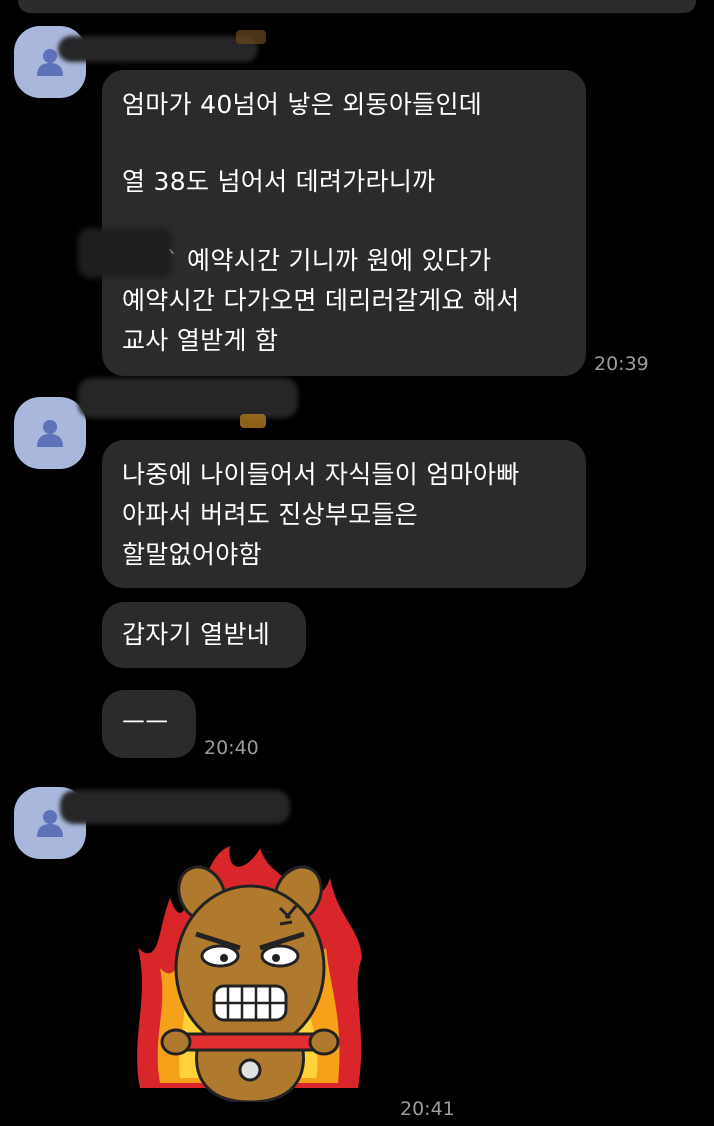 The image size is (714, 1126). I want to click on message-line: ㅡㅡ, so click(145, 722).